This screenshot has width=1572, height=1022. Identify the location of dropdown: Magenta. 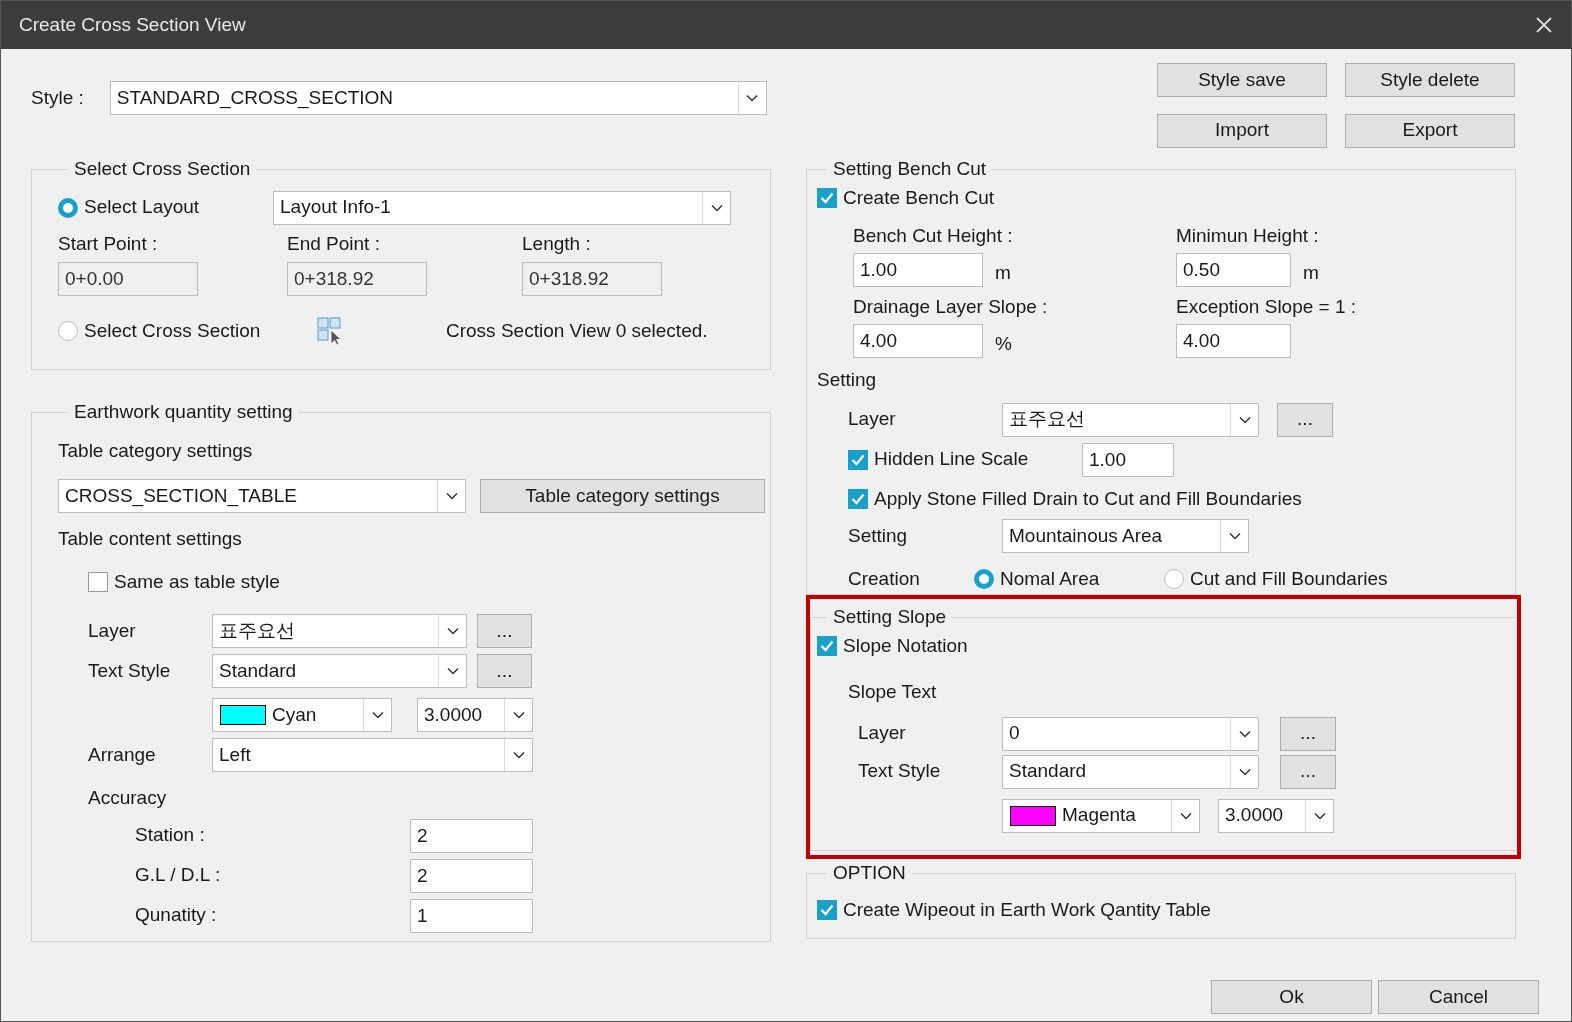
(1101, 815).